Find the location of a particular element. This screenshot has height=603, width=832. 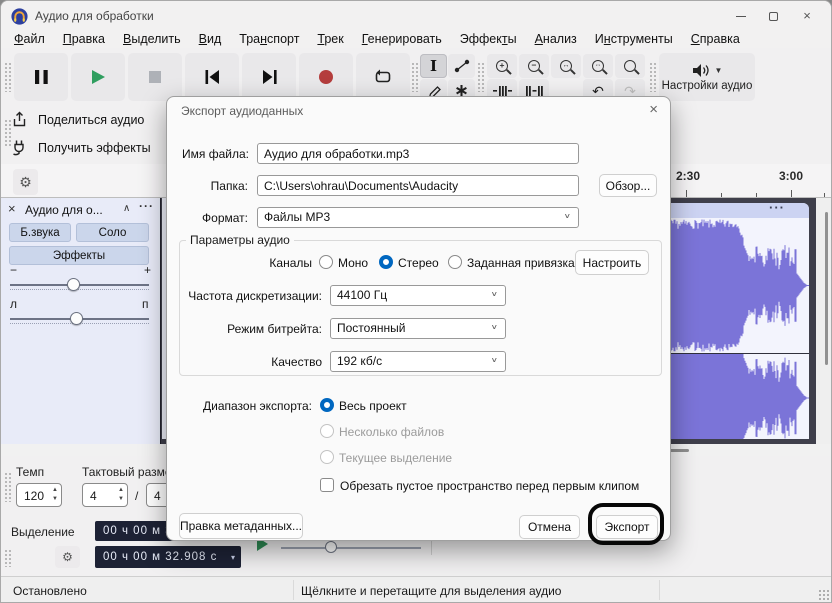

ruler-label: 2:30 is located at coordinates (688, 176).